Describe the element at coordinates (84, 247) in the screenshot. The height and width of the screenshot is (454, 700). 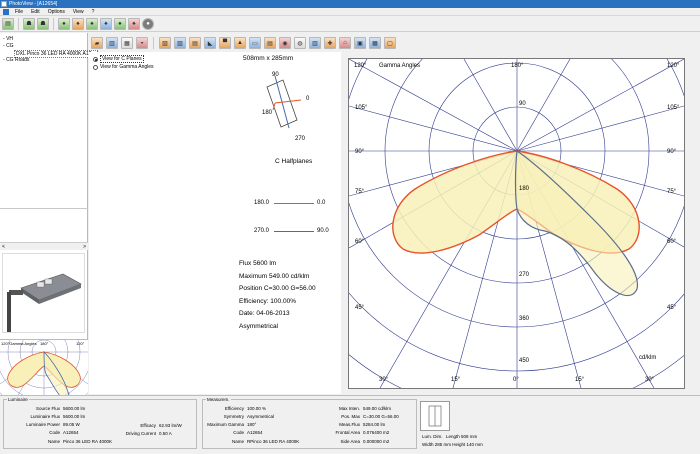
I see `scroll-right-icon: >` at that location.